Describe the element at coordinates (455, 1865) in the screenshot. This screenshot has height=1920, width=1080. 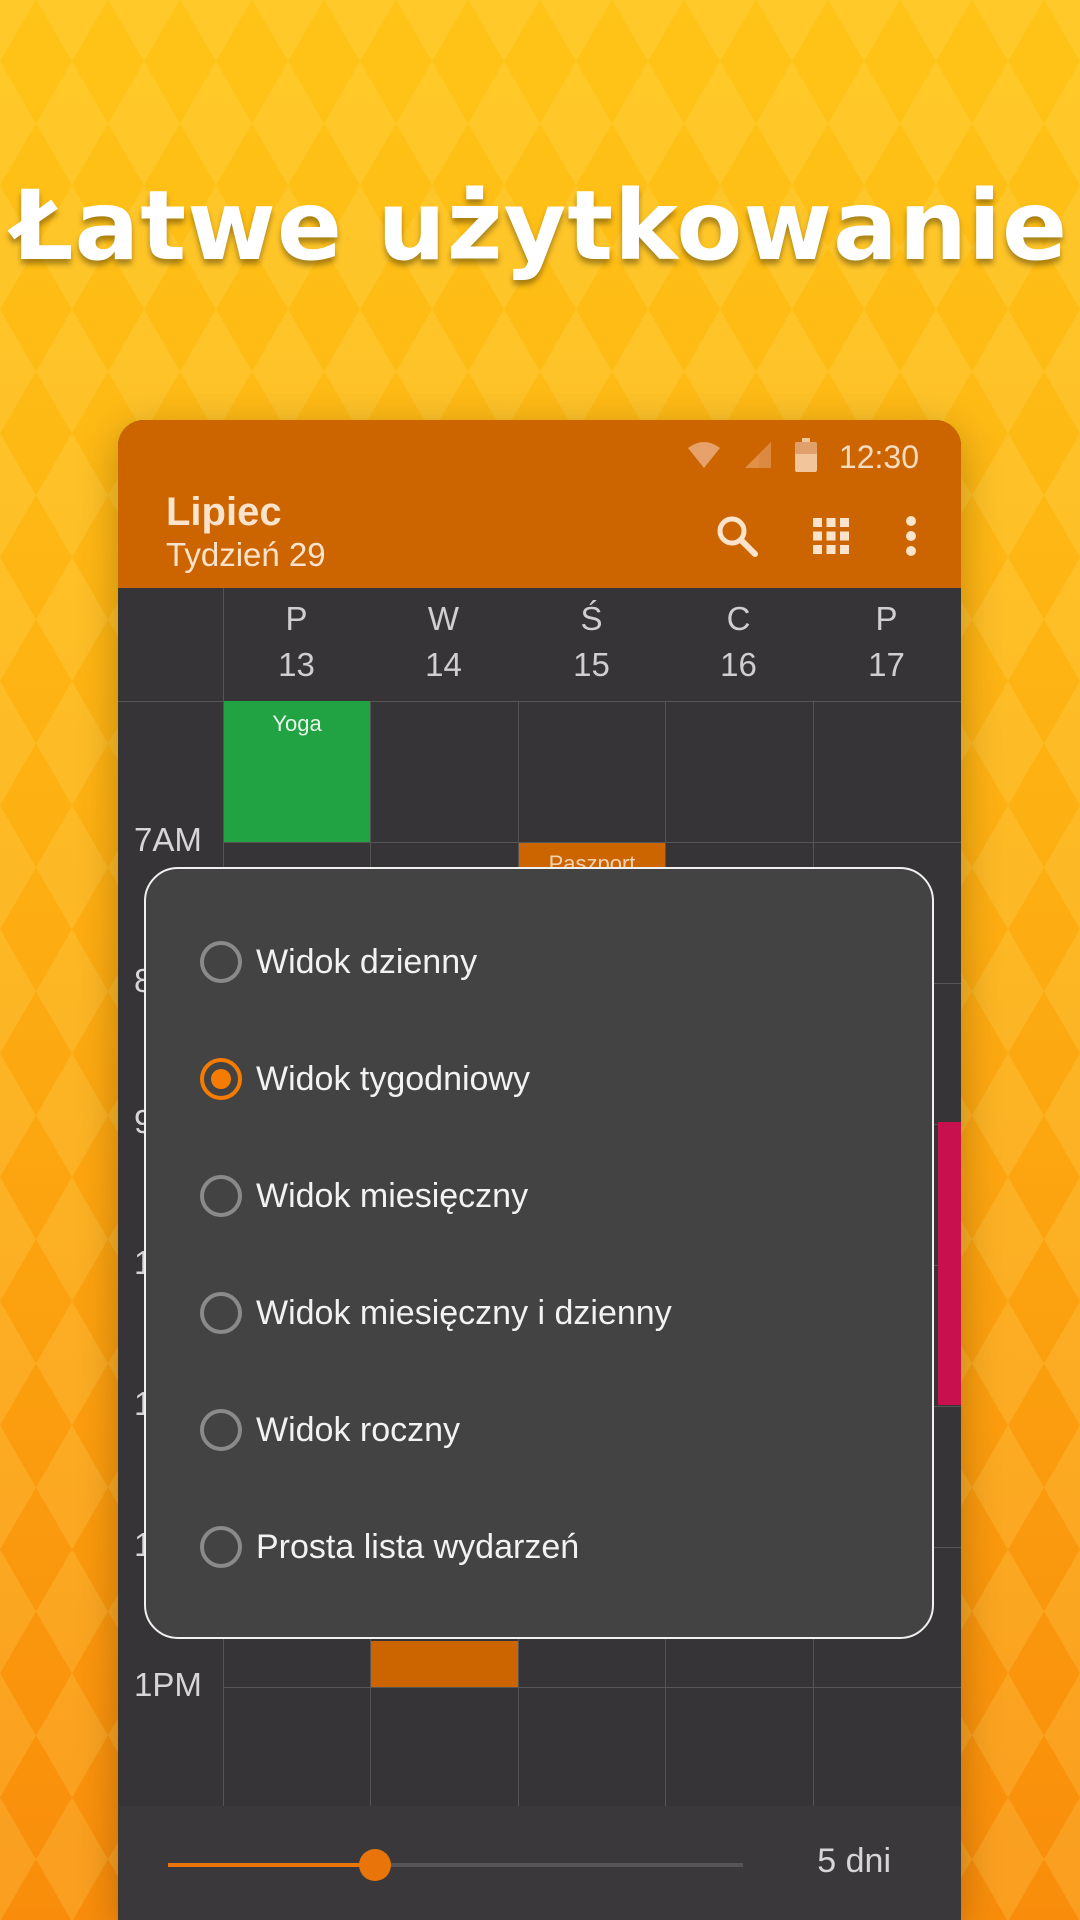
I see `days-slider` at that location.